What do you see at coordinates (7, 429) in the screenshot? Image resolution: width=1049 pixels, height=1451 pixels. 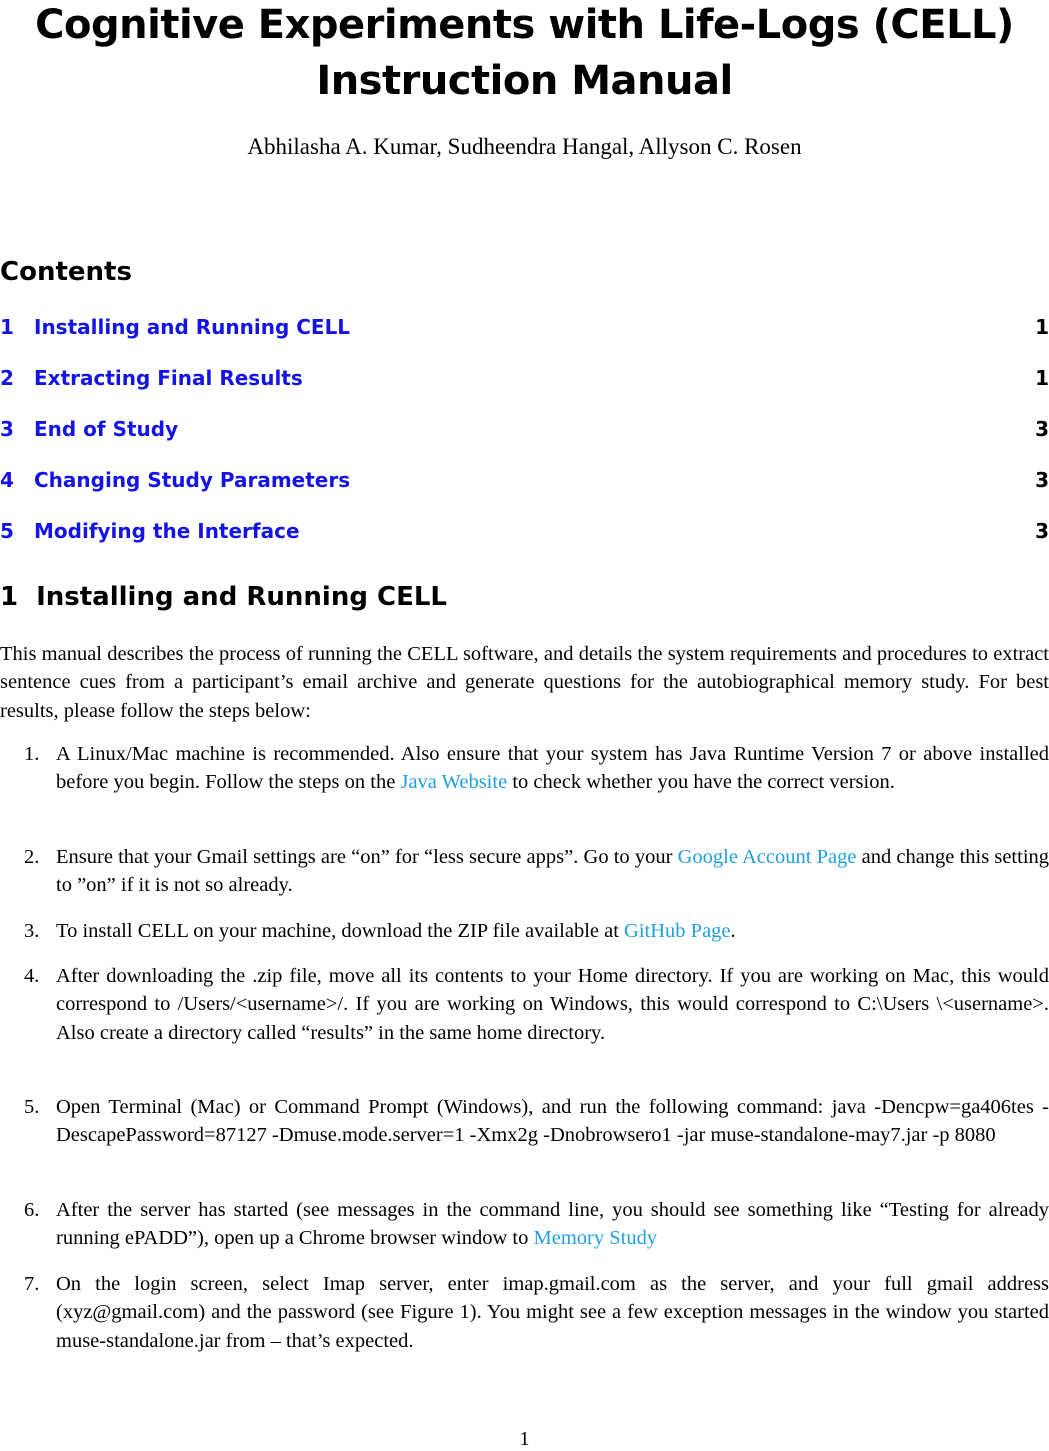 I see `toc-entry-number: 3` at bounding box center [7, 429].